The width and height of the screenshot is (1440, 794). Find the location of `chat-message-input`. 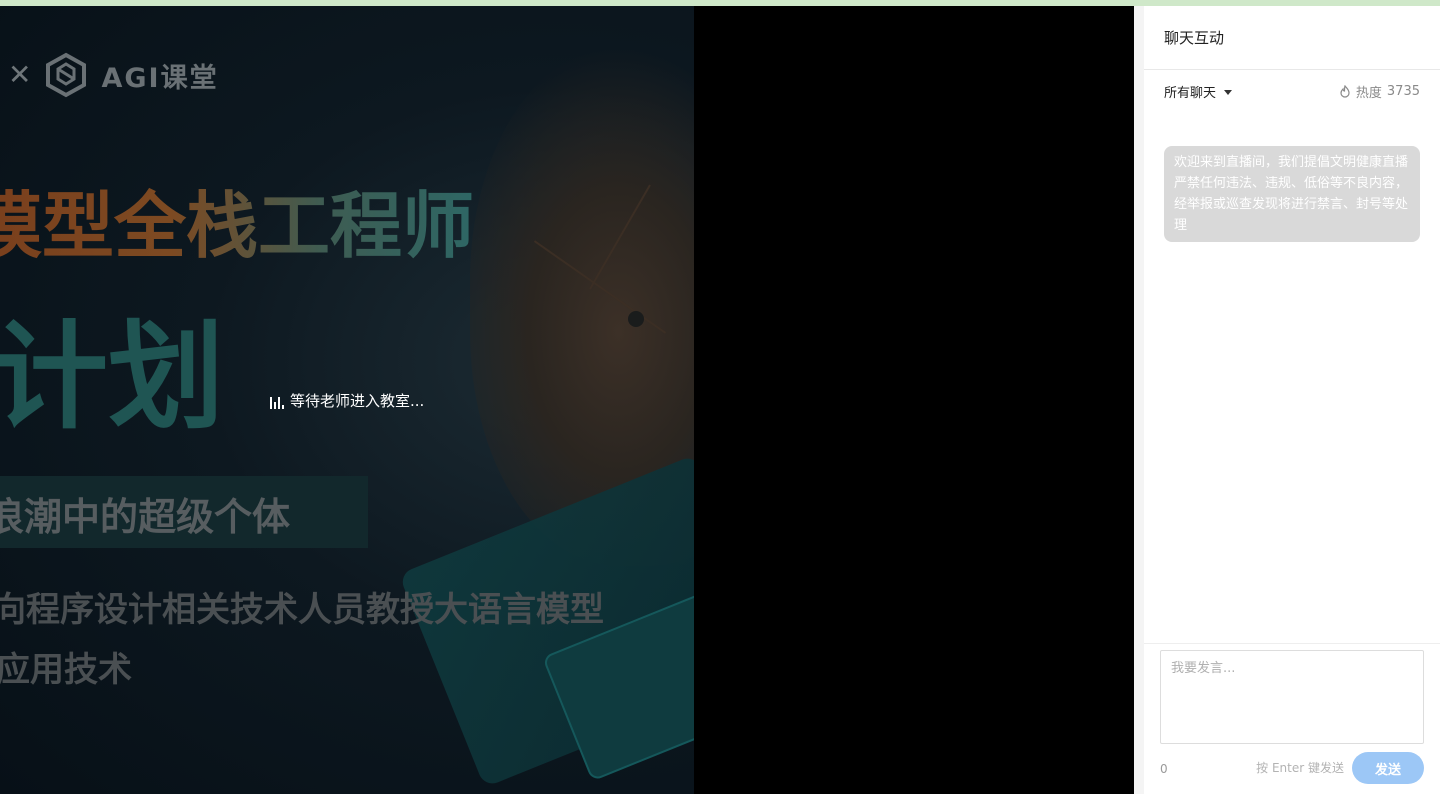

chat-message-input is located at coordinates (1292, 697).